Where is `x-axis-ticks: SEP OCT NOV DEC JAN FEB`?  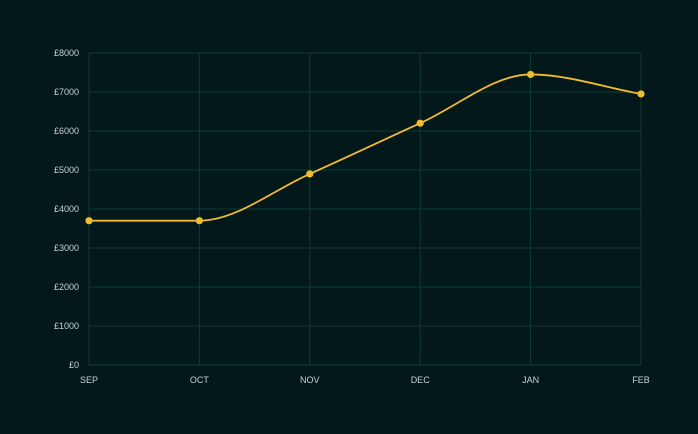
x-axis-ticks: SEP OCT NOV DEC JAN FEB is located at coordinates (365, 380).